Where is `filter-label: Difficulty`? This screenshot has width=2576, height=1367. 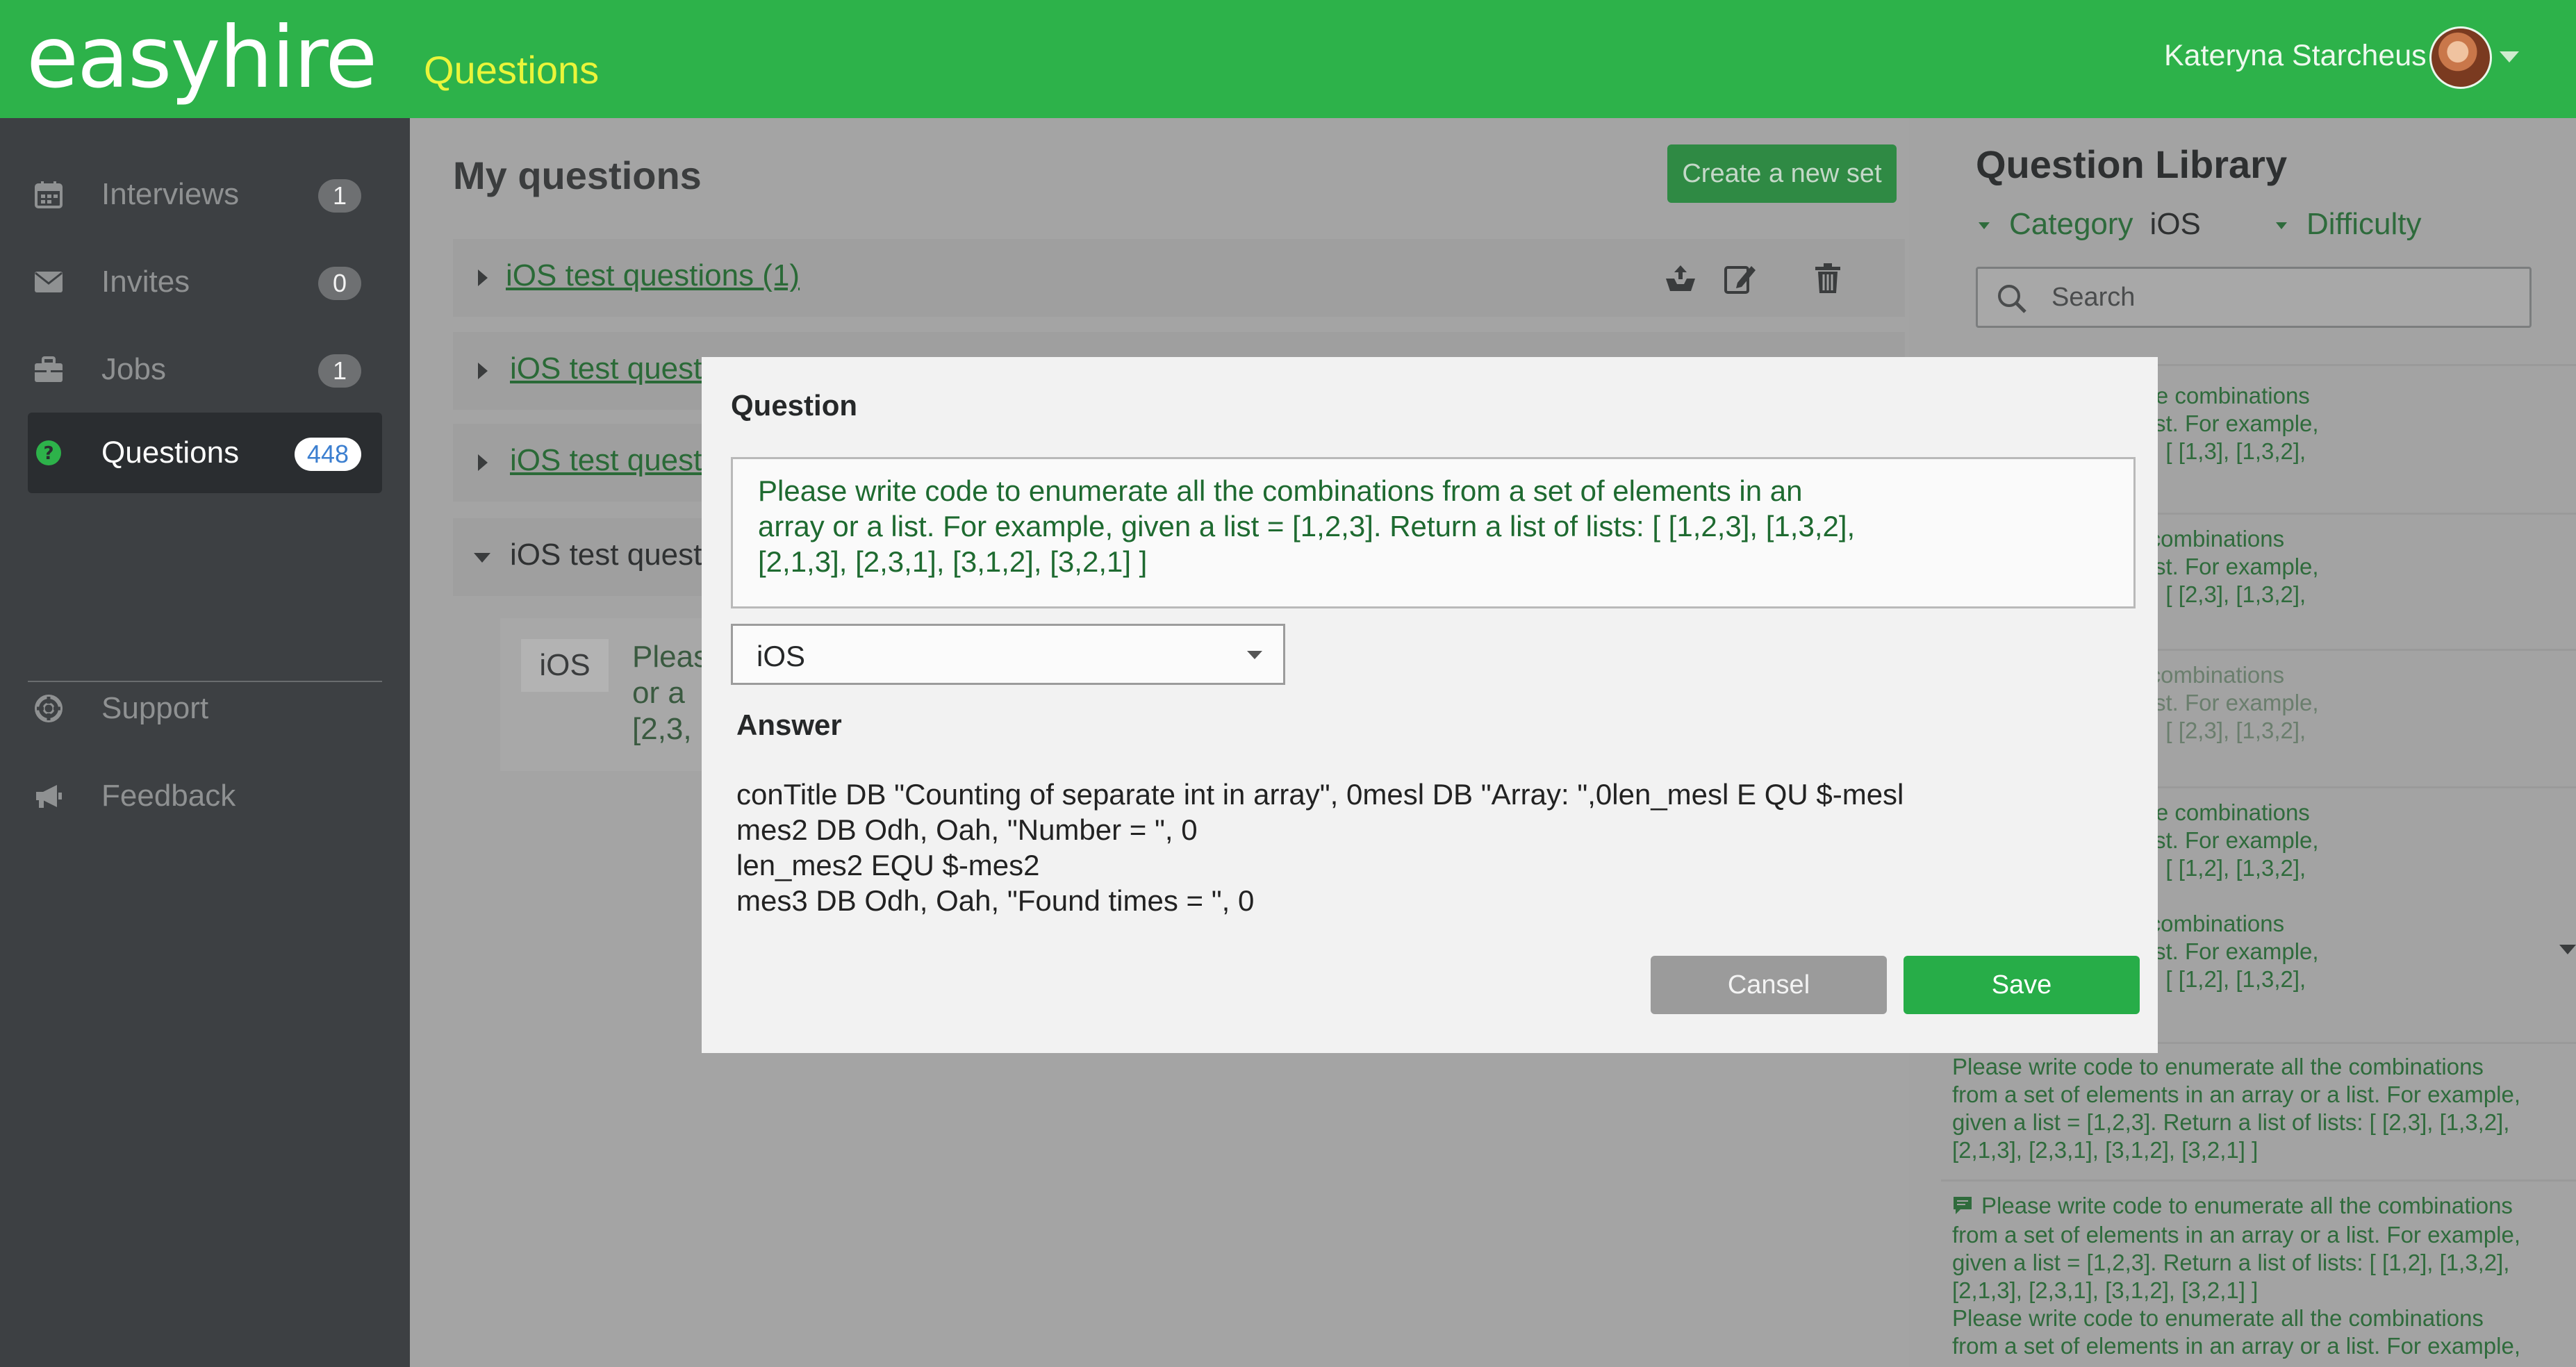
filter-label: Difficulty is located at coordinates (2364, 224).